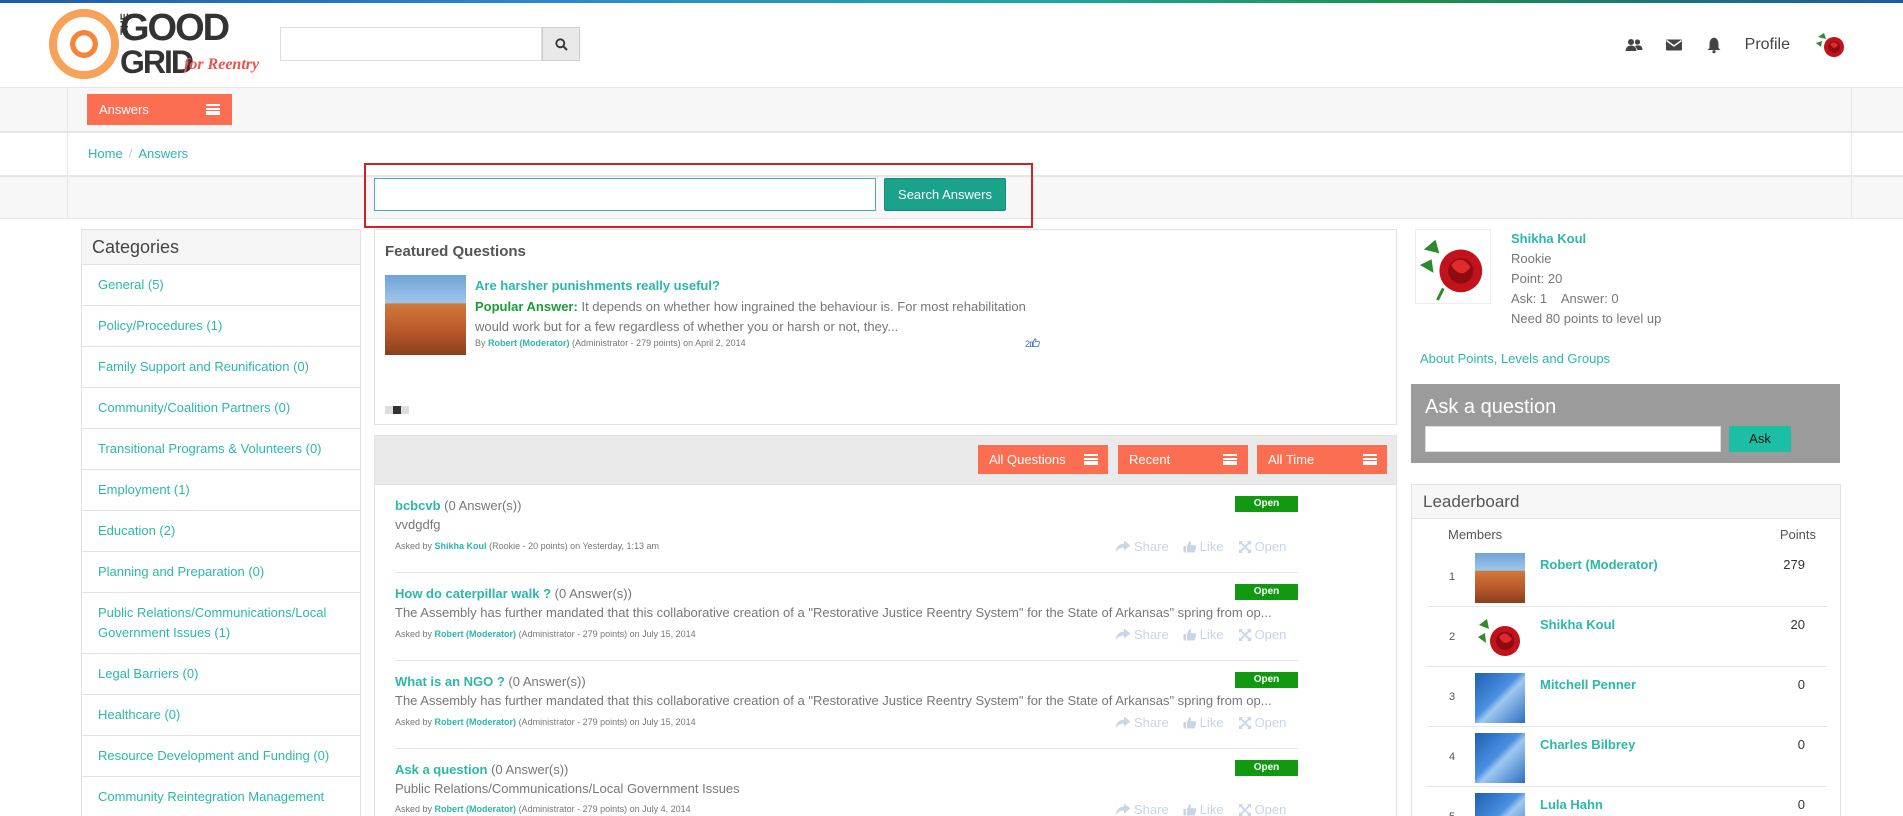  What do you see at coordinates (156, 45) in the screenshot?
I see `site-logo: THE GOOD GRID for Reentry` at bounding box center [156, 45].